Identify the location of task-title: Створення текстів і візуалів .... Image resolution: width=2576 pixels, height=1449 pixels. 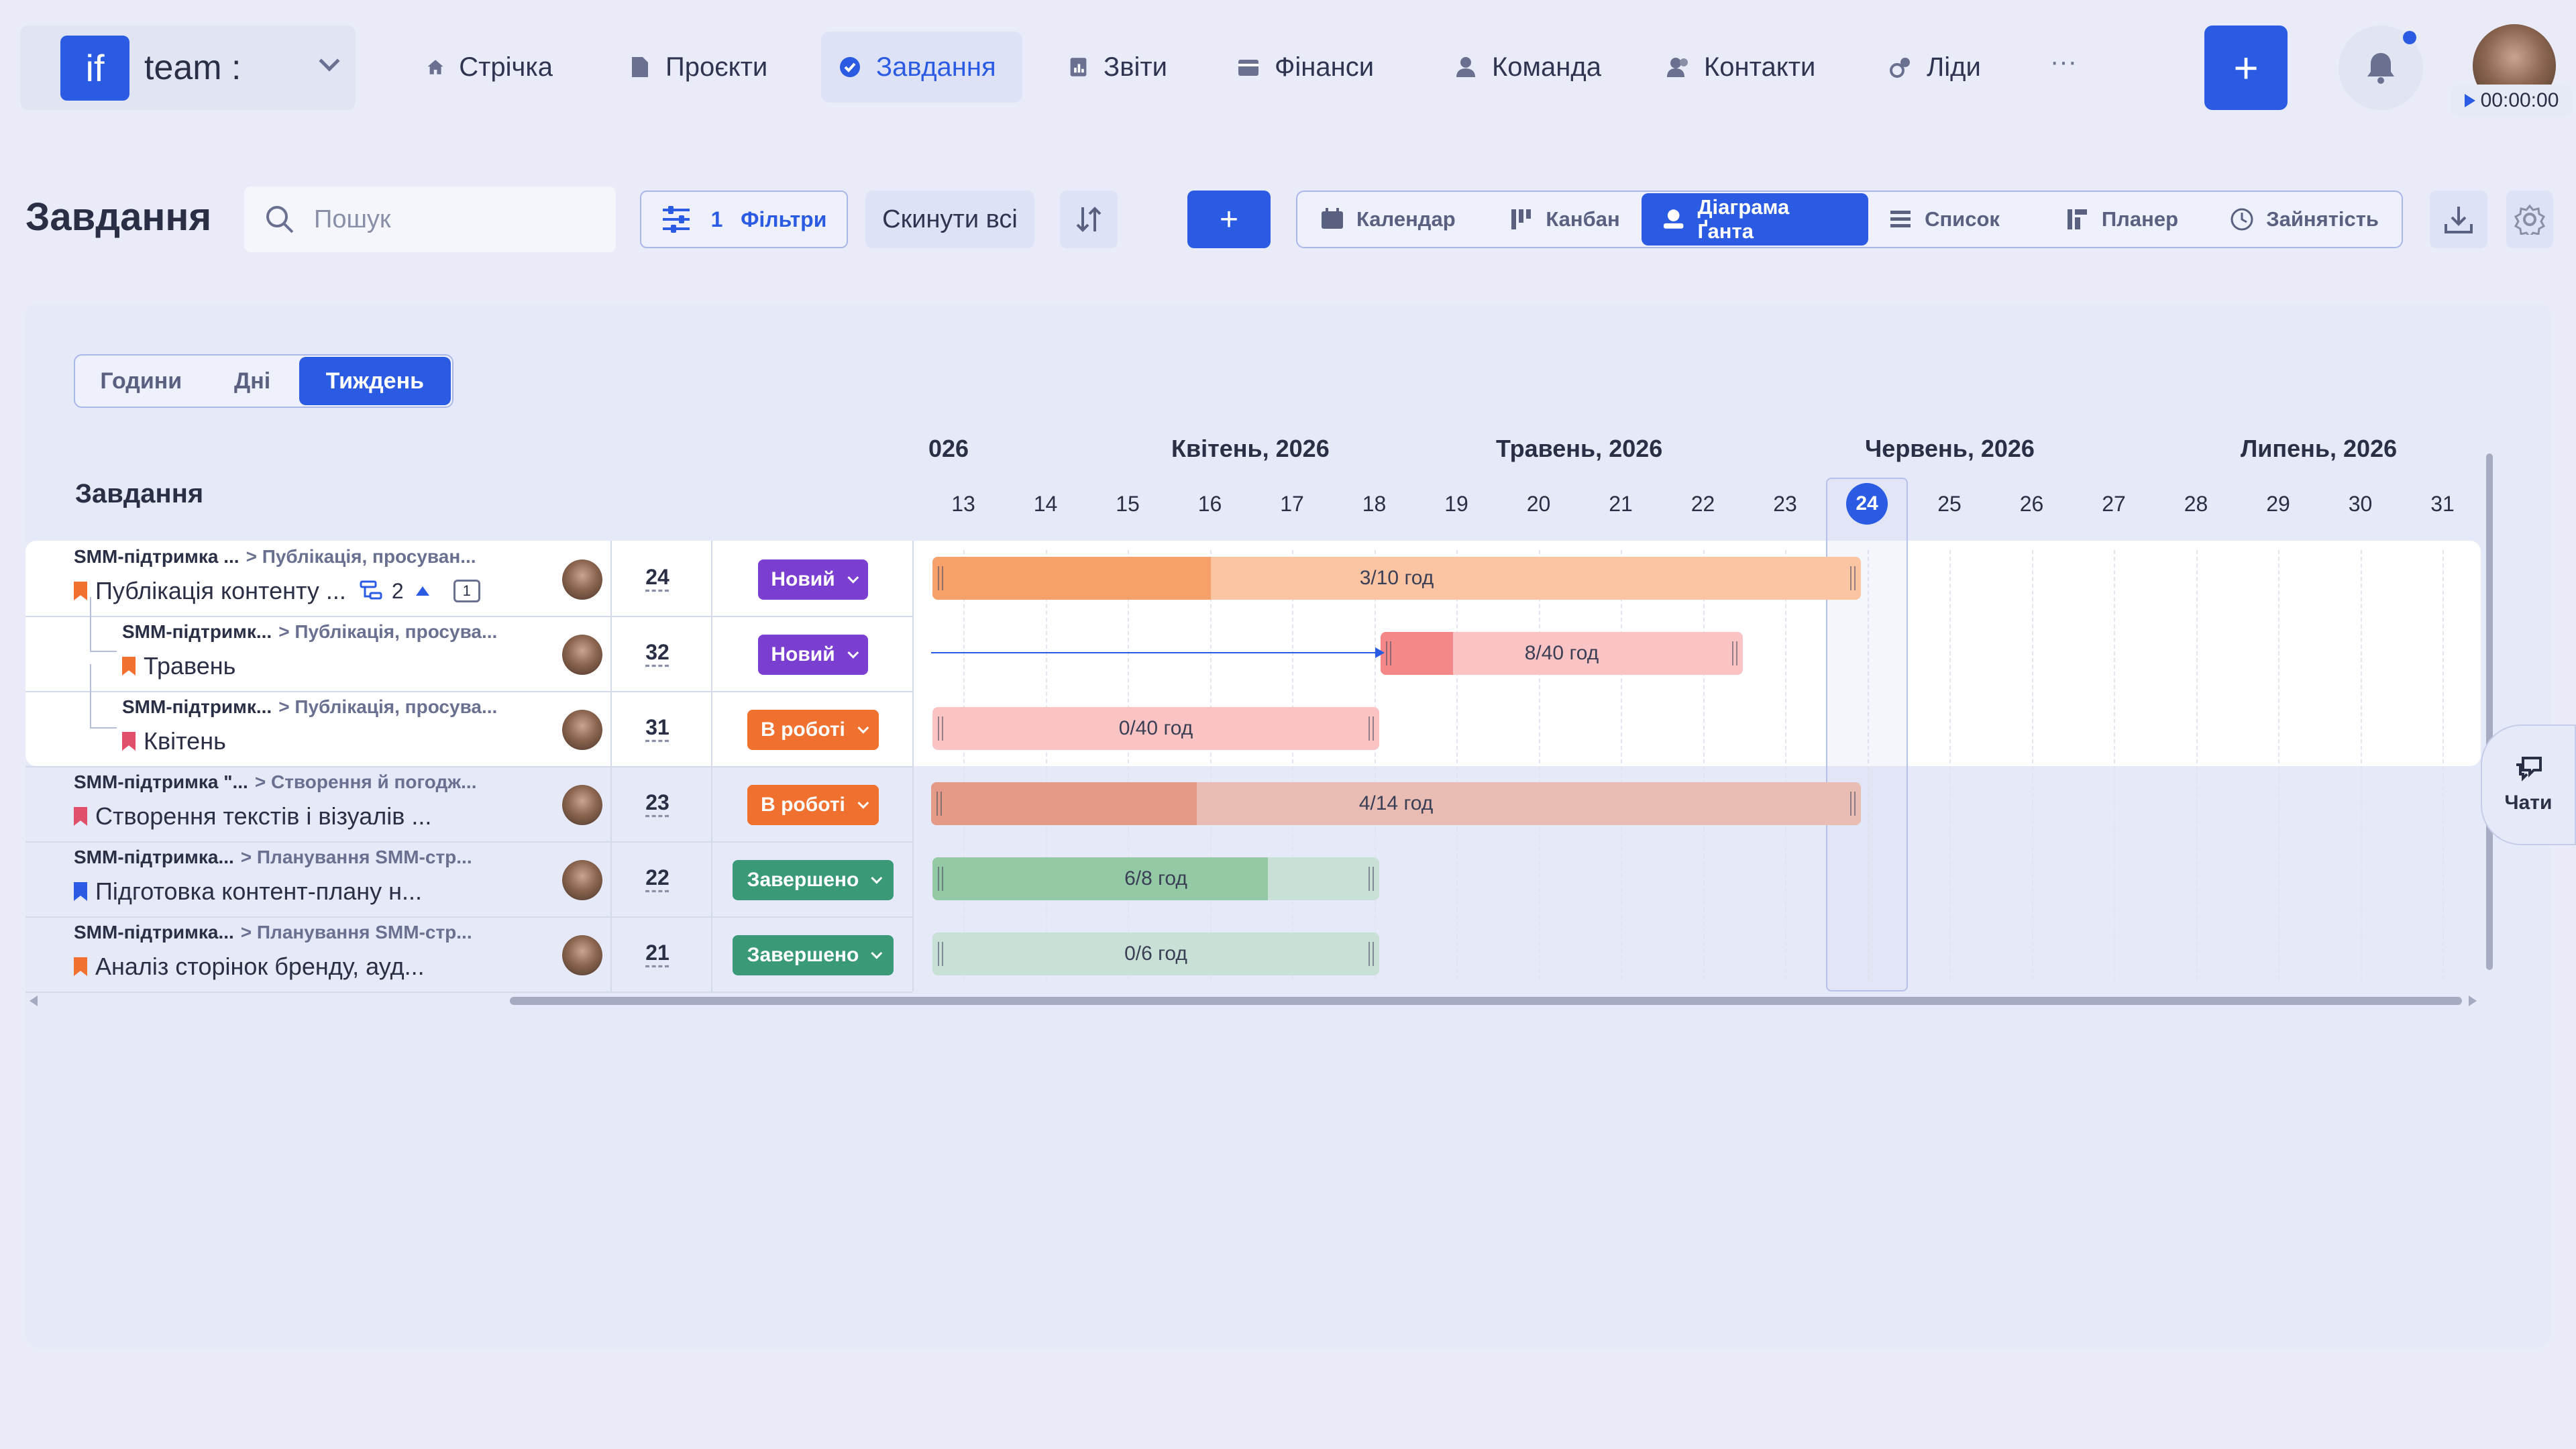
(263, 816).